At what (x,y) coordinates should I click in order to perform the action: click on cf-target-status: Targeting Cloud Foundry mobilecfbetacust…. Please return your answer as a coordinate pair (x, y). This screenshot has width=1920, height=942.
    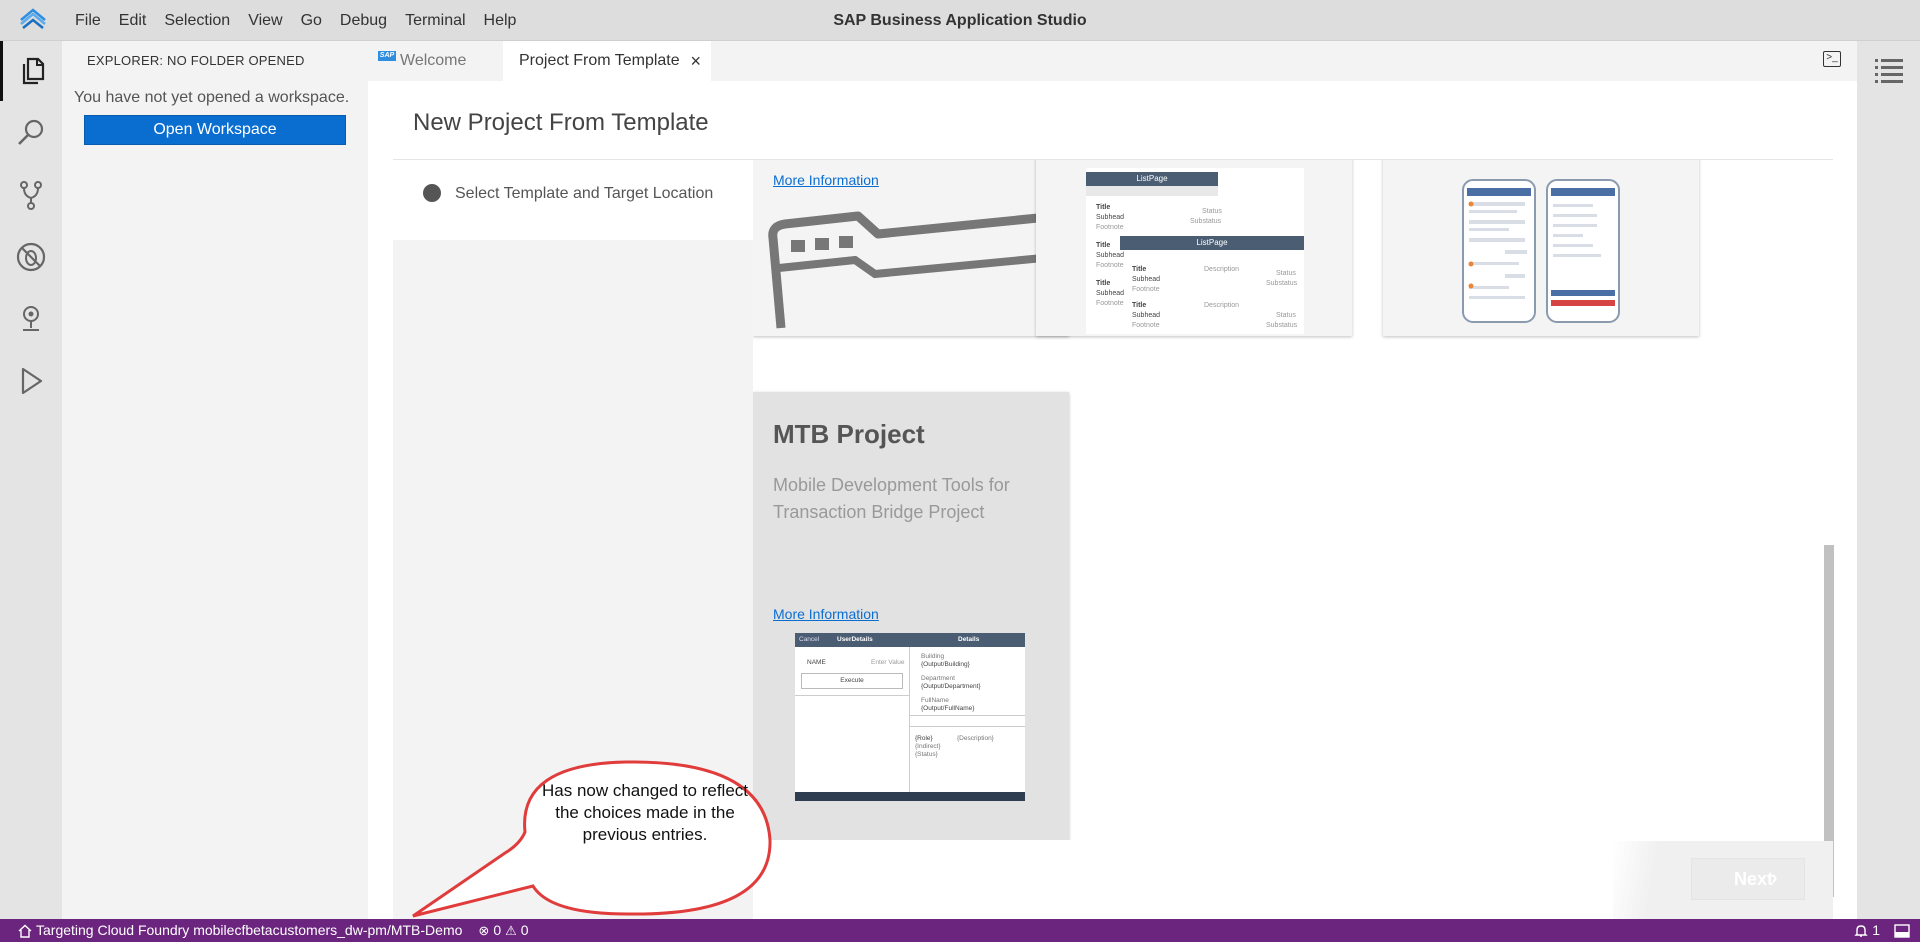
    Looking at the image, I should click on (249, 930).